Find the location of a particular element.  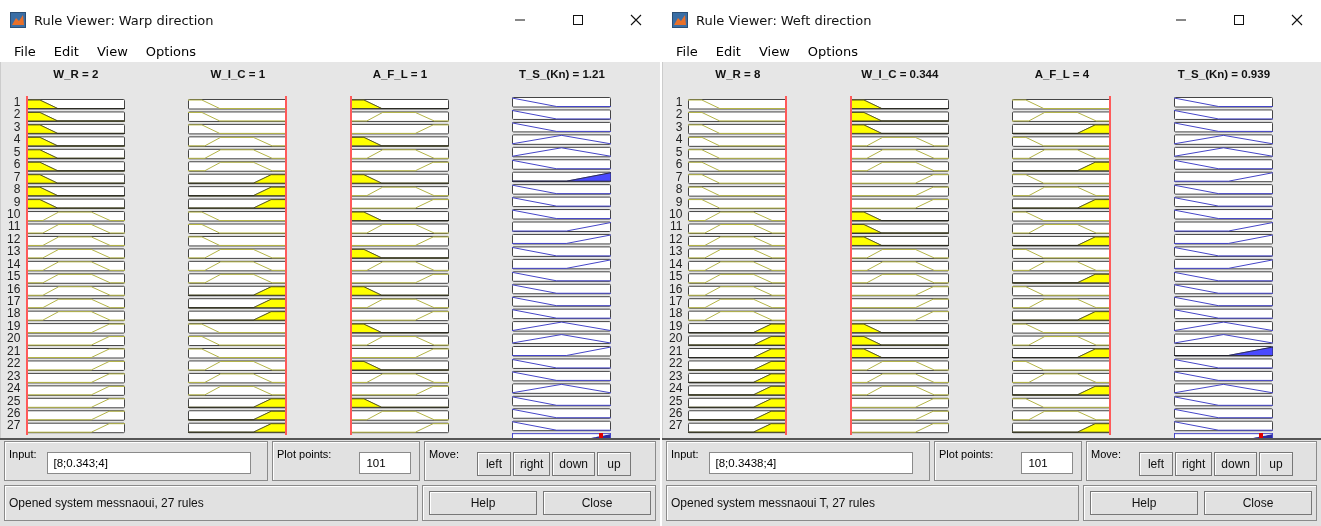

rule-number: 17 is located at coordinates (676, 301).